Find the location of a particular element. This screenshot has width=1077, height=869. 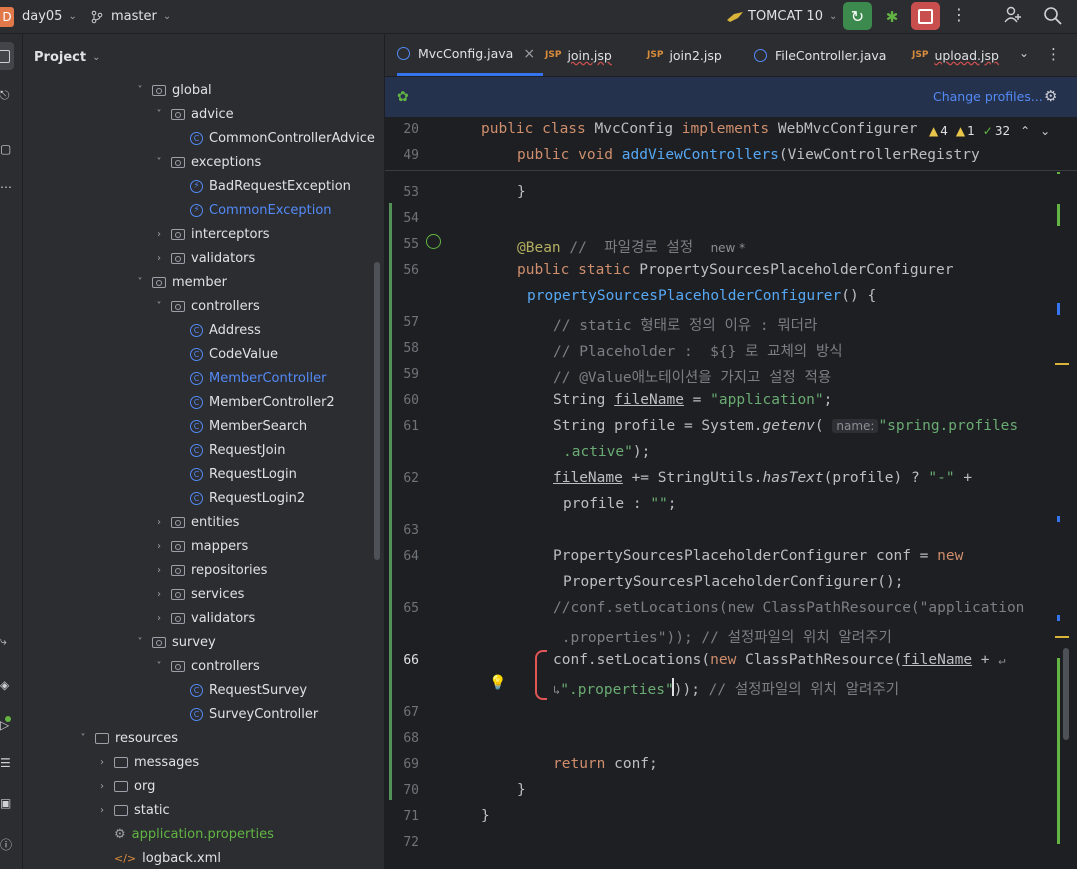

stop-button is located at coordinates (925, 16).